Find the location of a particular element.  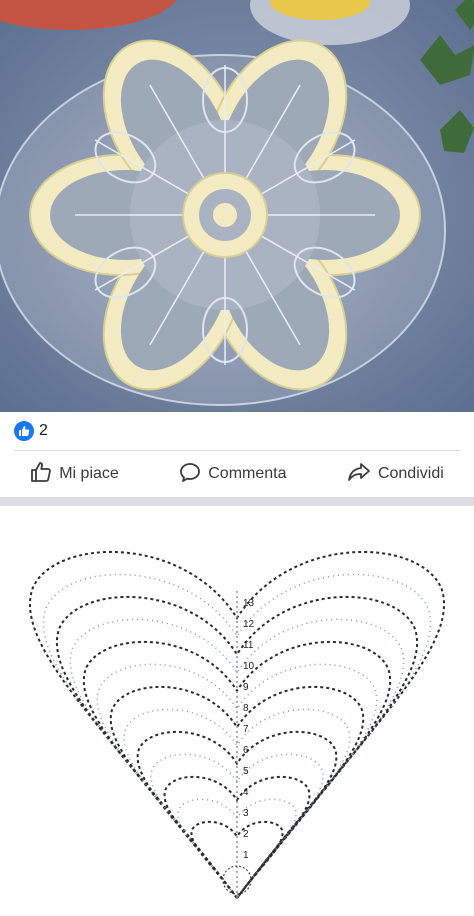

row-number-label: 13 is located at coordinates (249, 603).